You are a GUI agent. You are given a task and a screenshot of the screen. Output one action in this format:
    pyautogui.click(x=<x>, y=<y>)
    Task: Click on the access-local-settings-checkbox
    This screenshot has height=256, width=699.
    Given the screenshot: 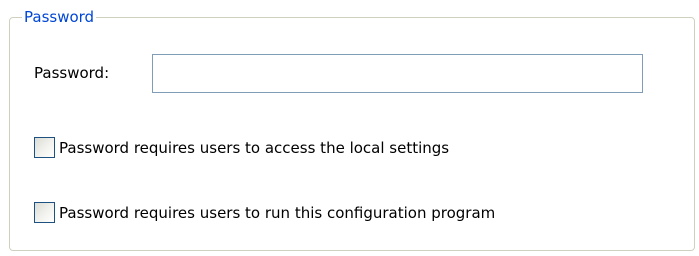 What is the action you would take?
    pyautogui.click(x=44, y=147)
    